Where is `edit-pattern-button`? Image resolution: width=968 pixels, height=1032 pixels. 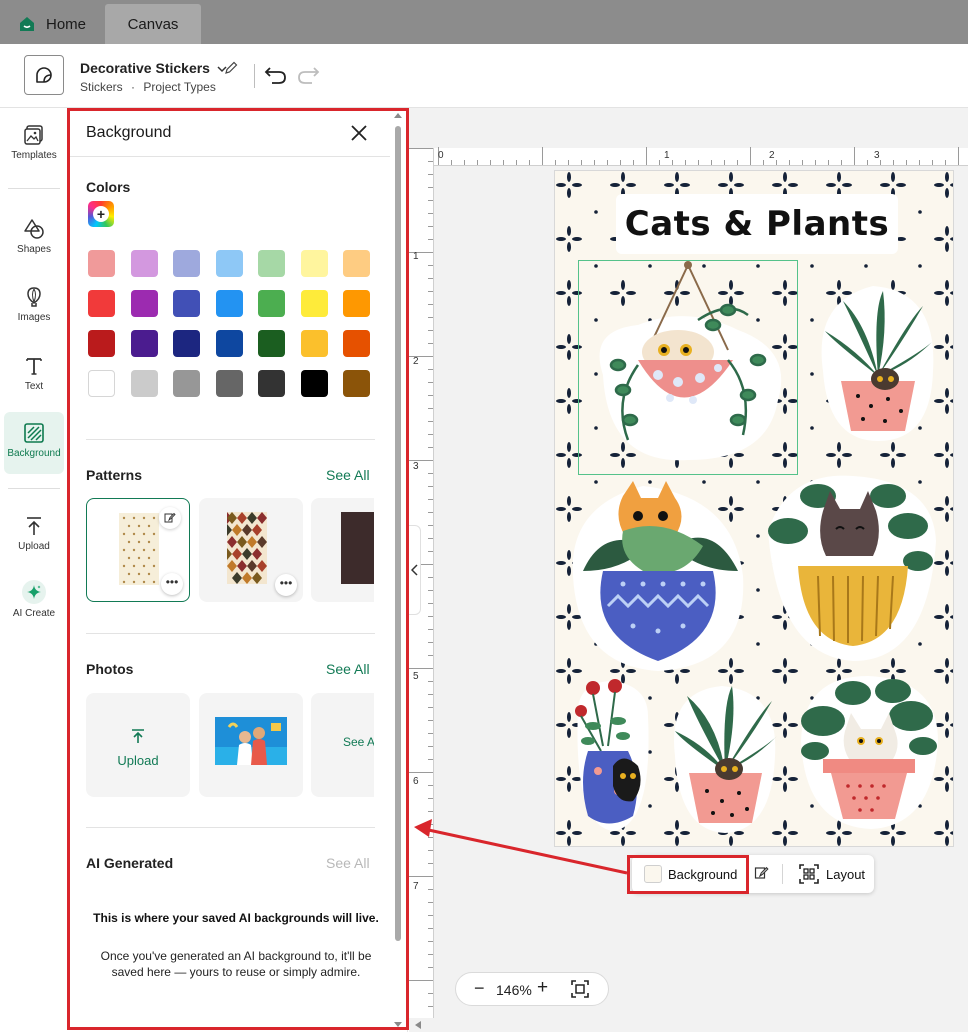 edit-pattern-button is located at coordinates (170, 518).